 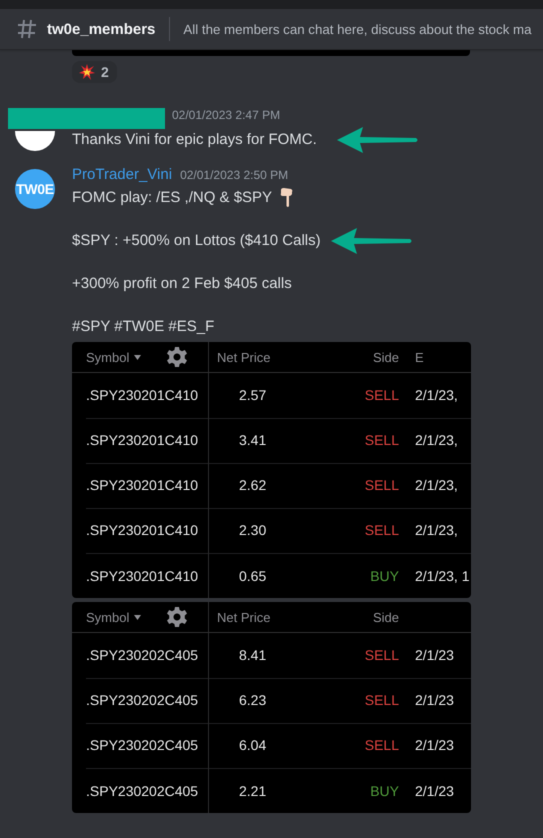 I want to click on table-cell: 8.41, so click(x=252, y=655).